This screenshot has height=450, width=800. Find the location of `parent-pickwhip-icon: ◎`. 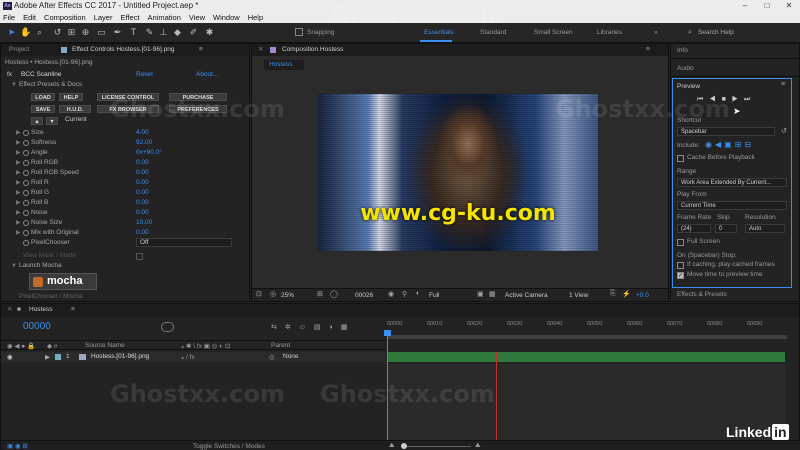

parent-pickwhip-icon: ◎ is located at coordinates (272, 357).